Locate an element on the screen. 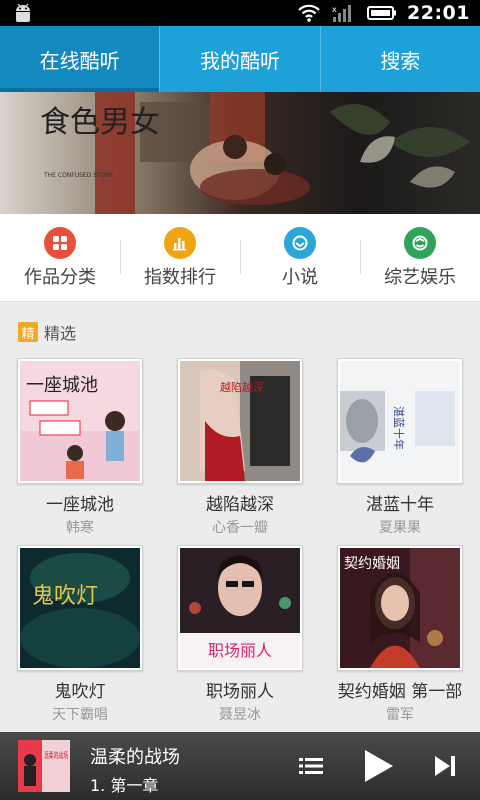  cover-text: 一座城池 is located at coordinates (62, 385).